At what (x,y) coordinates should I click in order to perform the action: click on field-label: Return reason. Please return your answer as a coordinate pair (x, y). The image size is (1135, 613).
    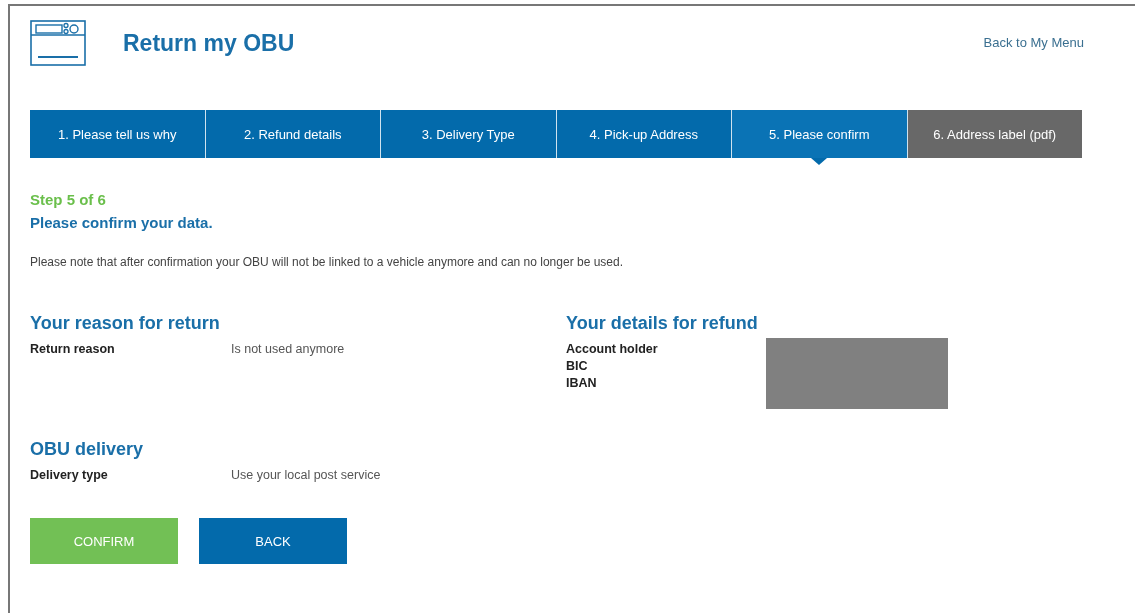
    Looking at the image, I should click on (73, 349).